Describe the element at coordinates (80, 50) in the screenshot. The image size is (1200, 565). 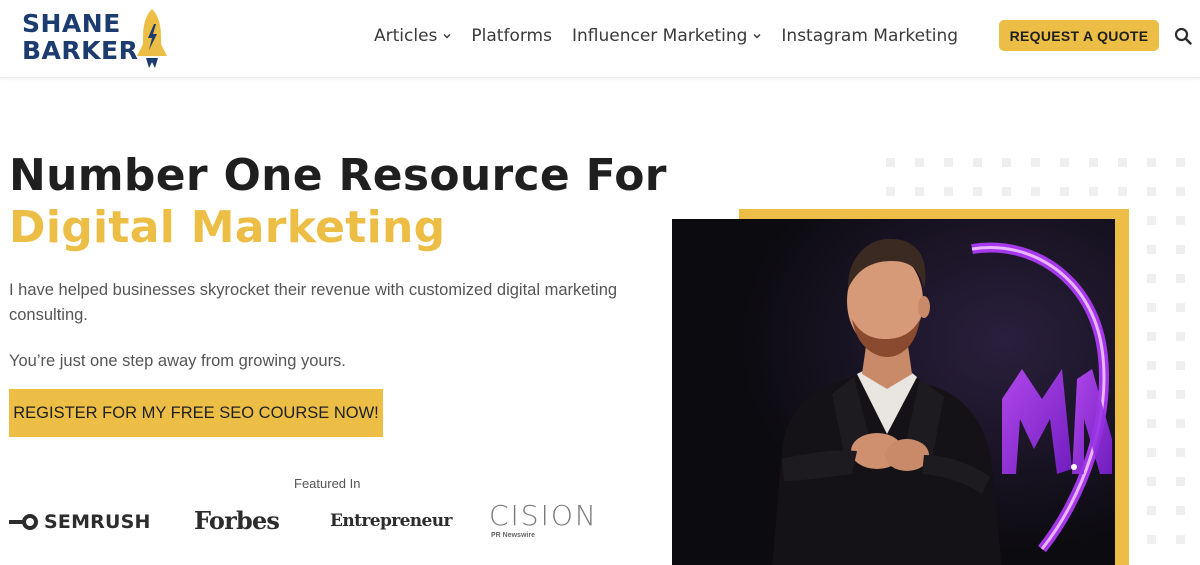
I see `logo-line-2: BARKER` at that location.